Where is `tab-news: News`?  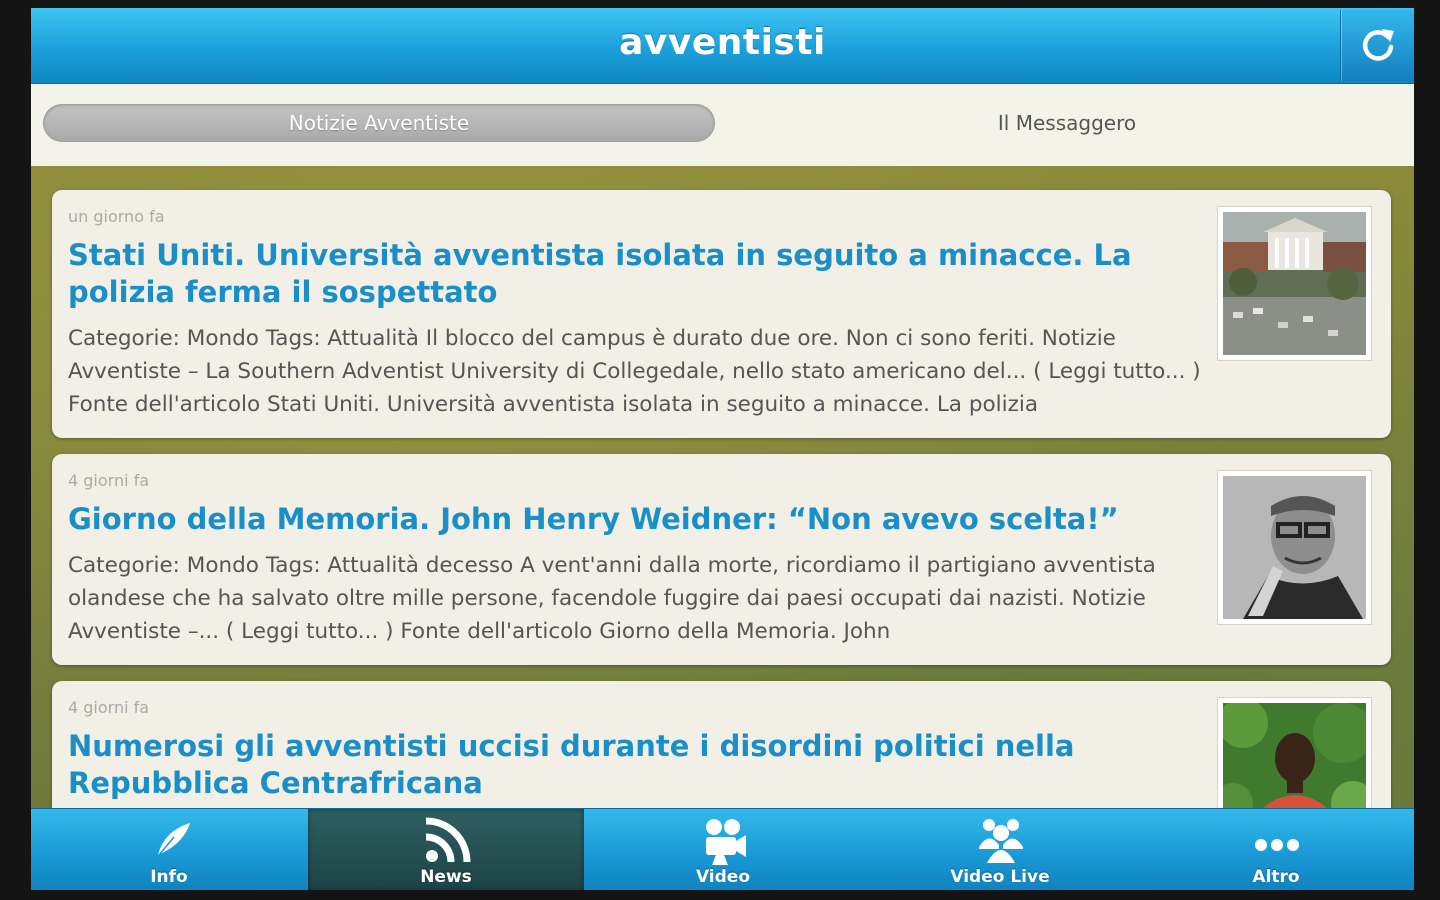
tab-news: News is located at coordinates (446, 849).